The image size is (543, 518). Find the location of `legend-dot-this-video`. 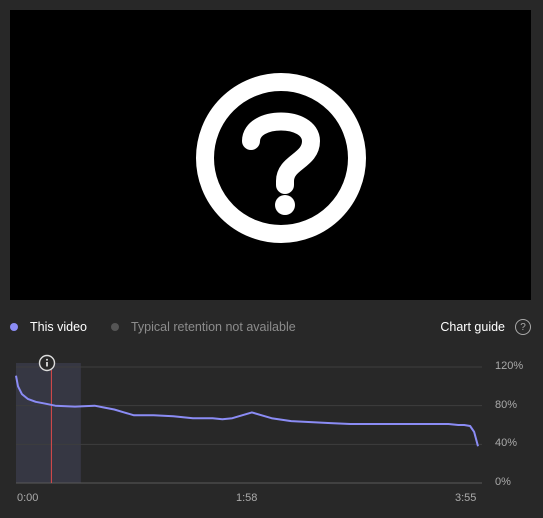

legend-dot-this-video is located at coordinates (14, 327).